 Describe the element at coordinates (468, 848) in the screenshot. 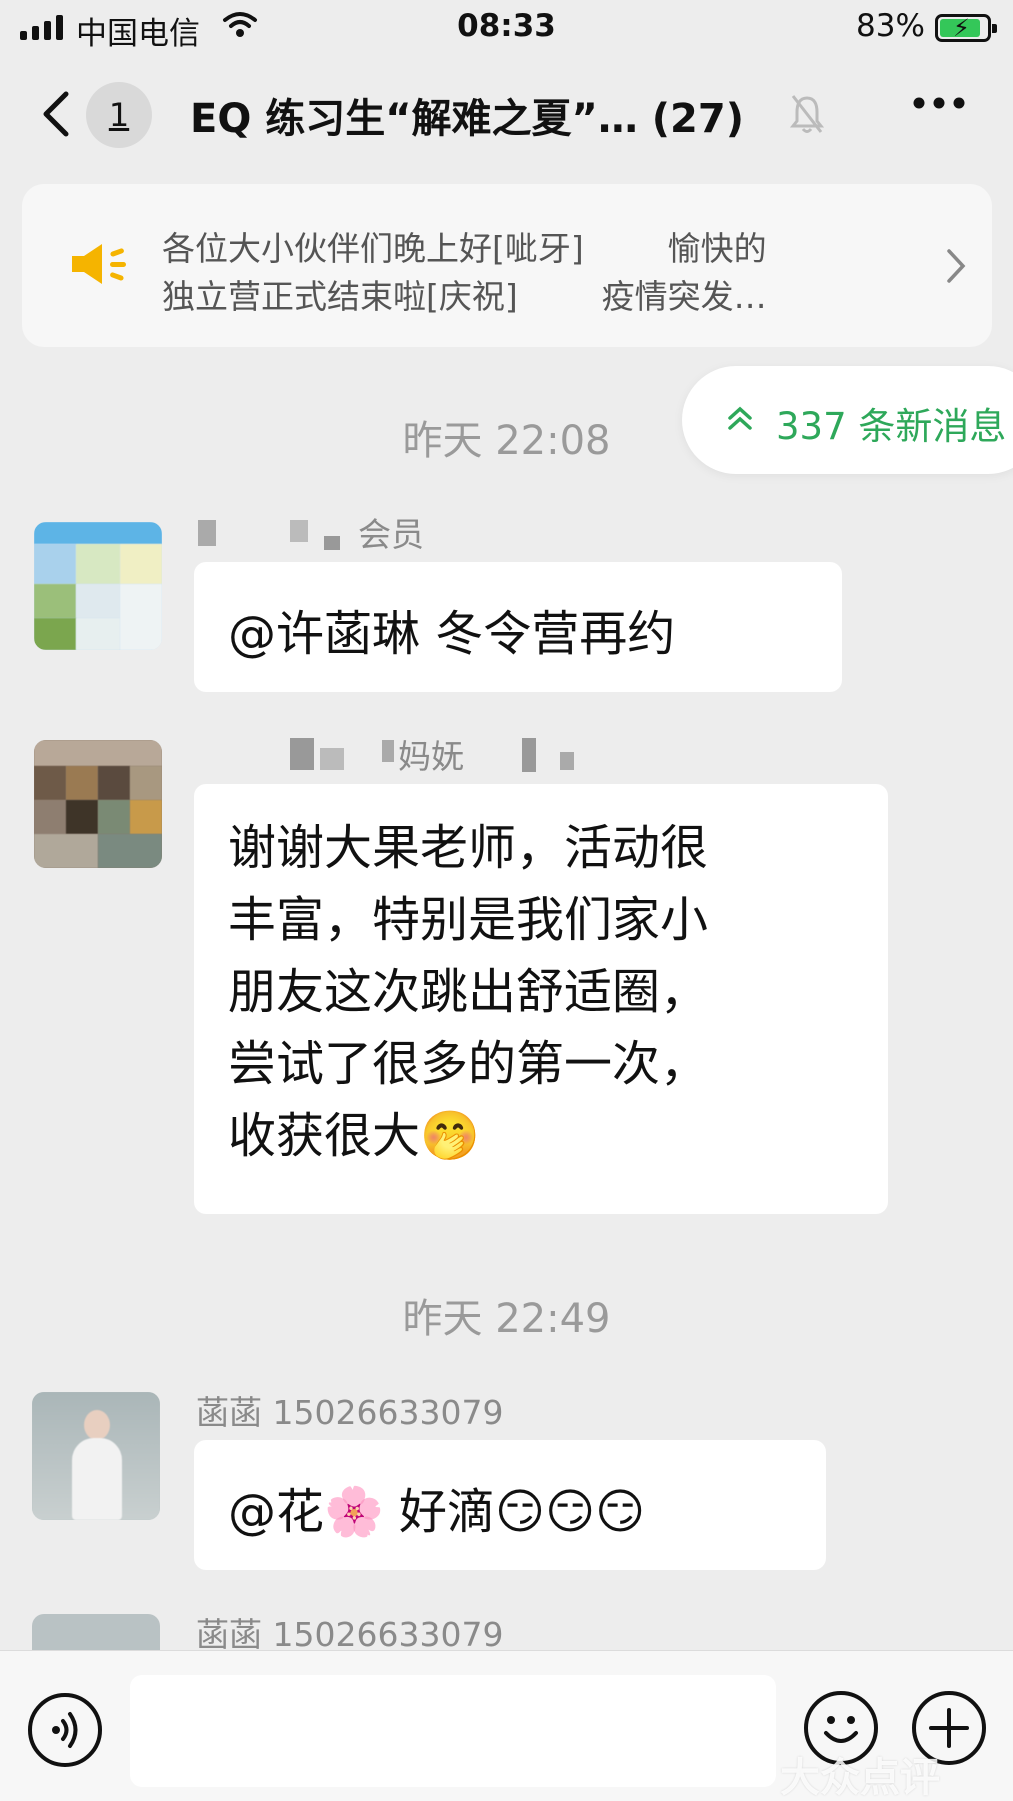

I see `message-text: 谢谢大果老师，活动很` at that location.